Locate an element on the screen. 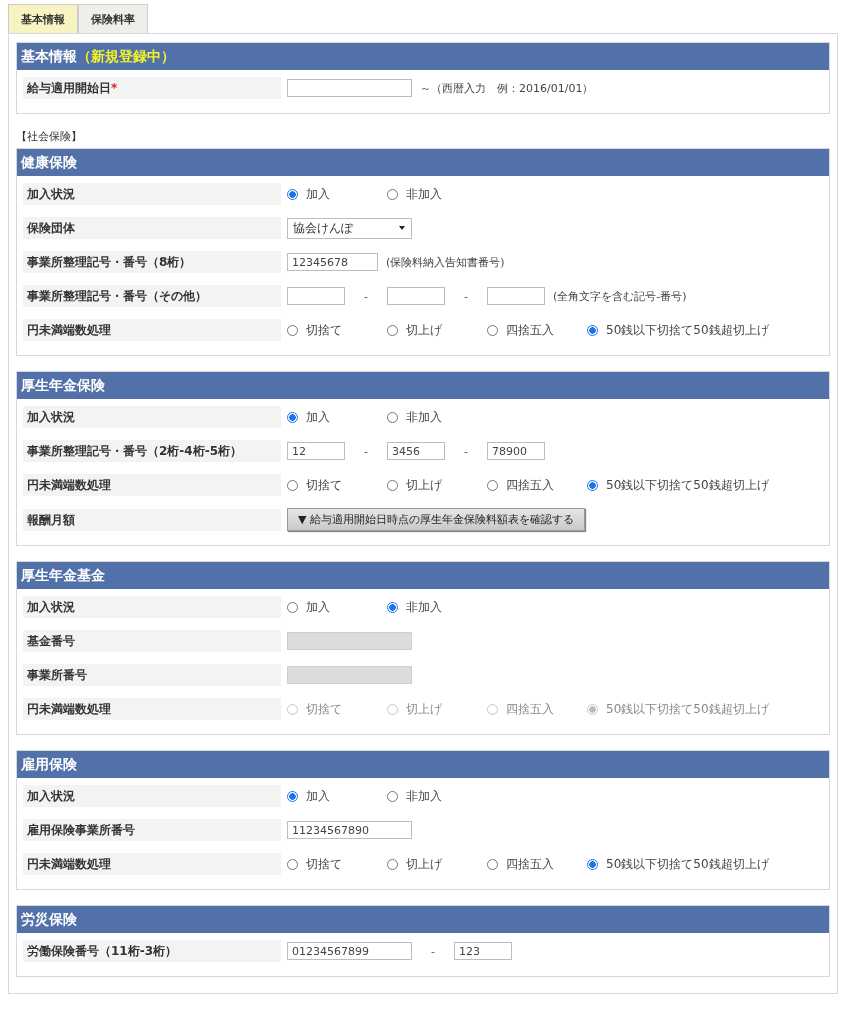  input-field: 12 is located at coordinates (316, 451).